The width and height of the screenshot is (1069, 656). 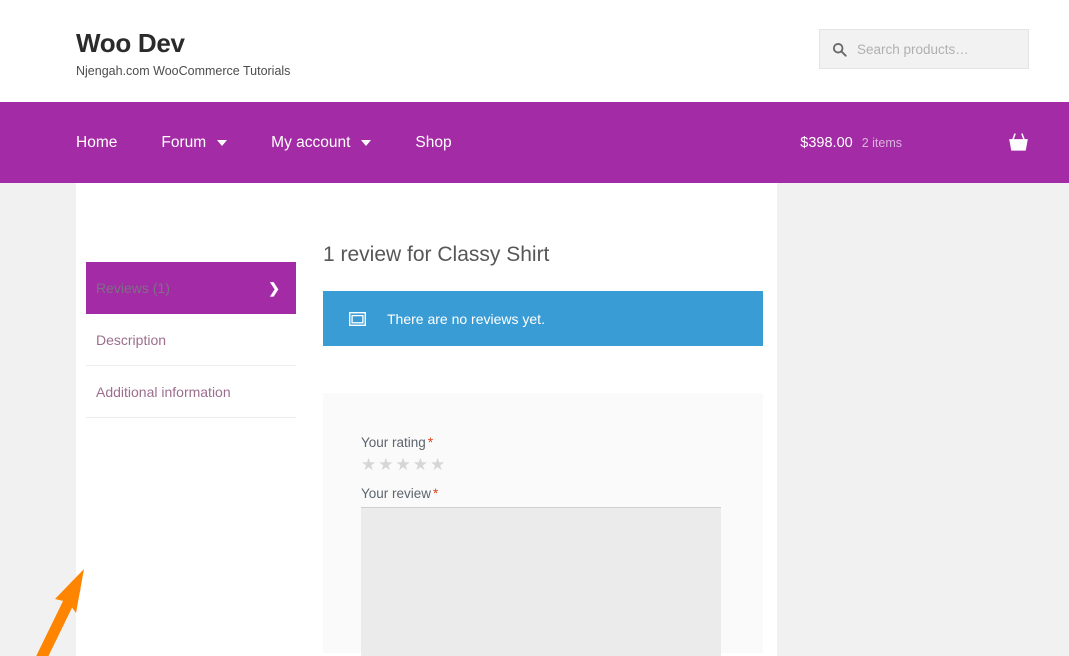 What do you see at coordinates (1018, 142) in the screenshot?
I see `shopping-basket-icon` at bounding box center [1018, 142].